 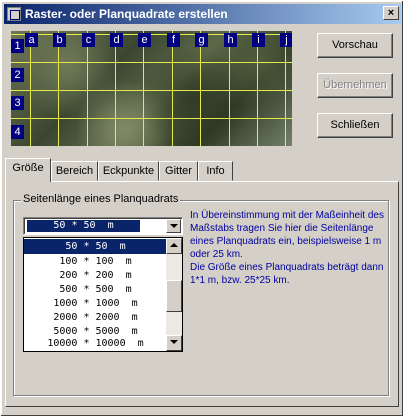 I want to click on column-label-h: h, so click(x=230, y=40).